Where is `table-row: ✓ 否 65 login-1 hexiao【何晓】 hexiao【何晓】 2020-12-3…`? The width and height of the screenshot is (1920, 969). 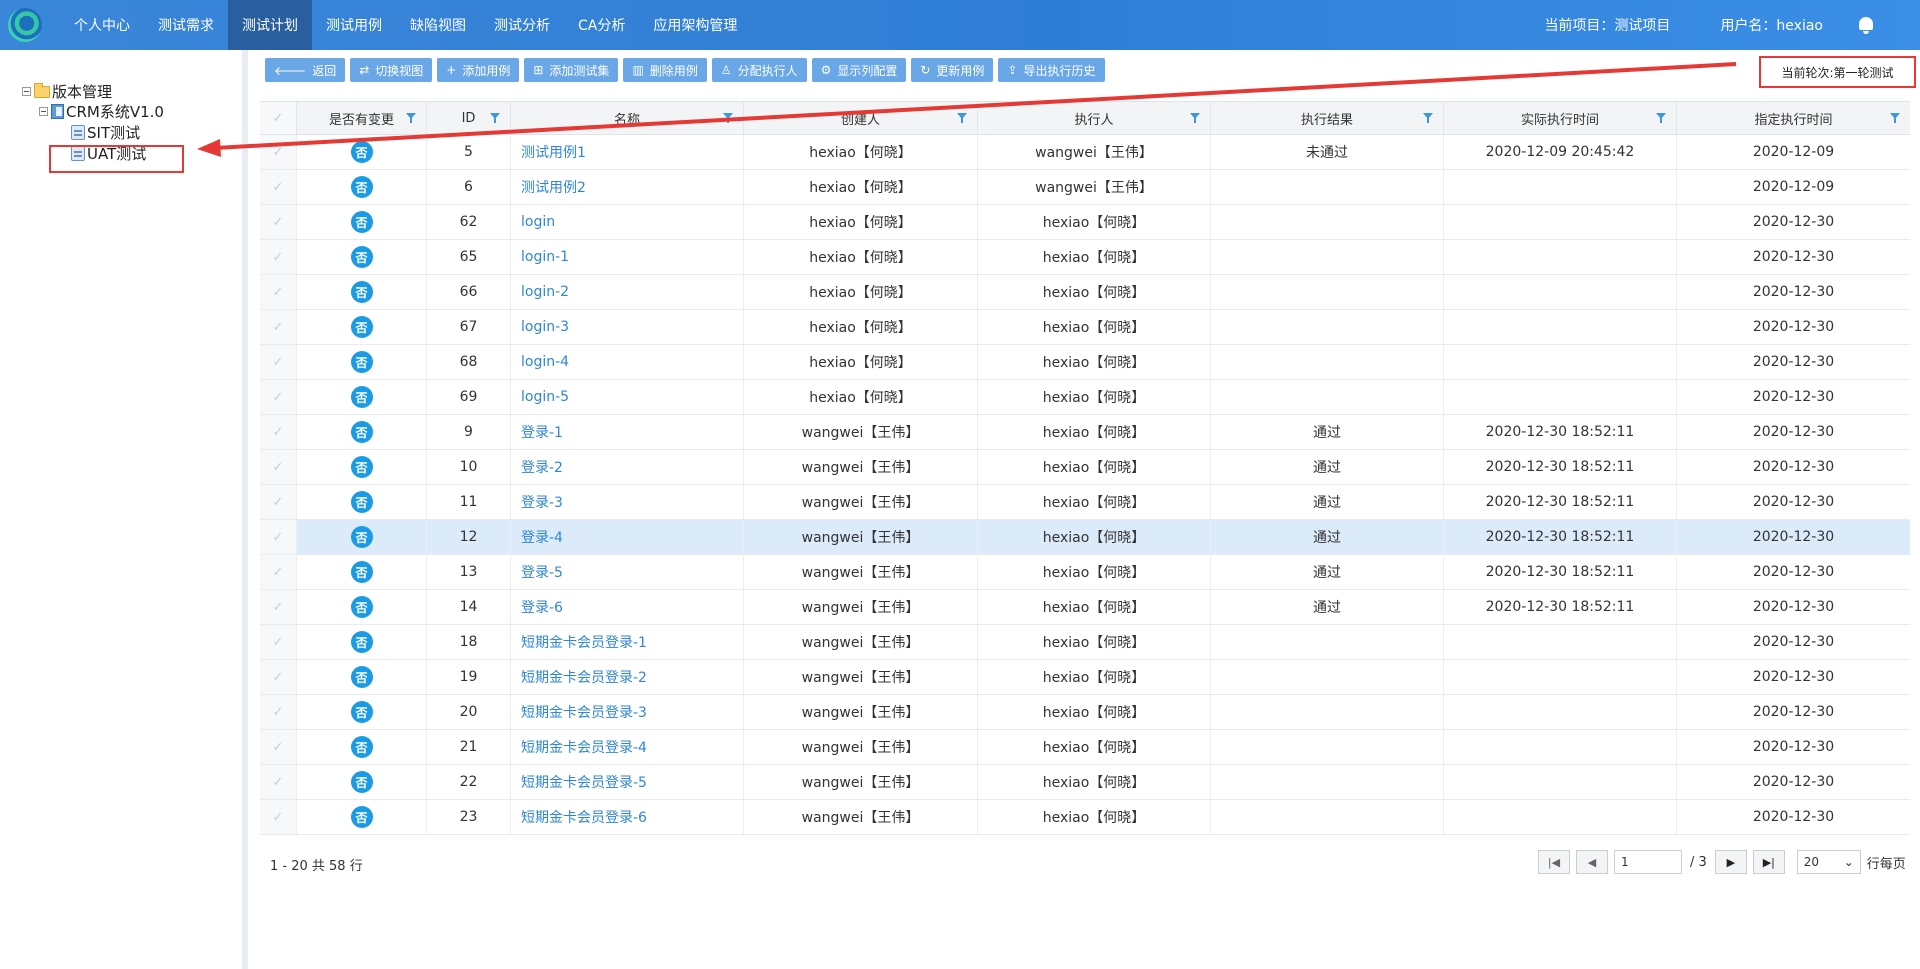 table-row: ✓ 否 65 login-1 hexiao【何晓】 hexiao【何晓】 2020-12-3… is located at coordinates (1085, 257).